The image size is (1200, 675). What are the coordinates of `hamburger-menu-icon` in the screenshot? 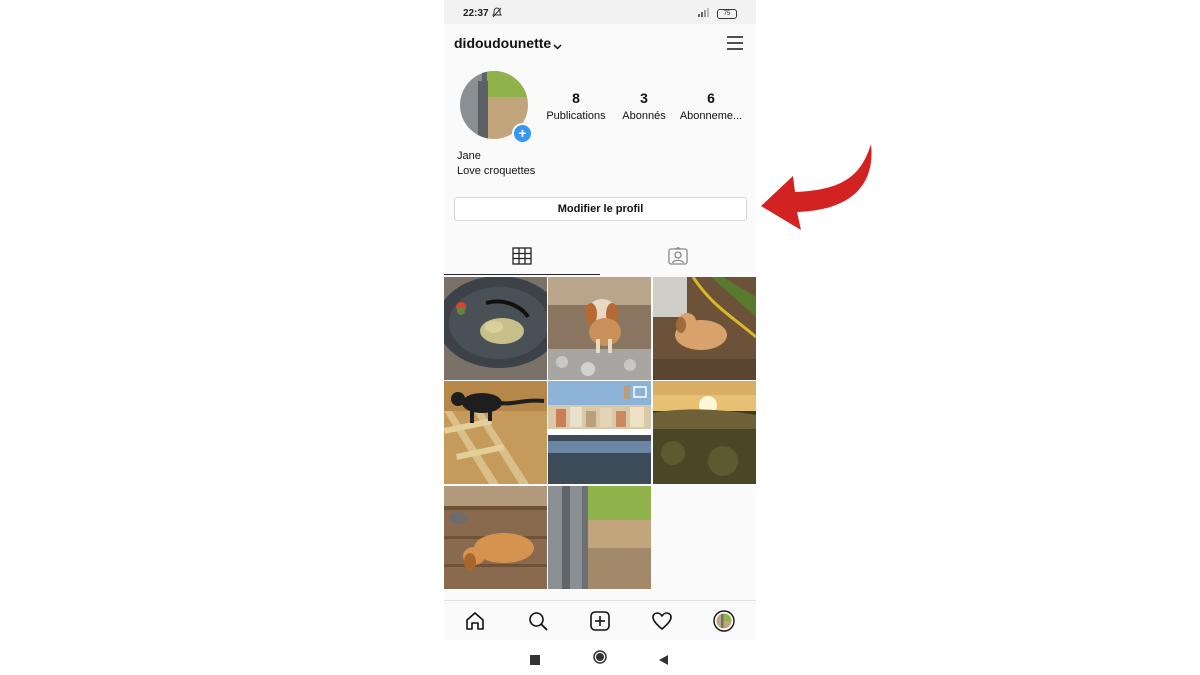 It's located at (735, 43).